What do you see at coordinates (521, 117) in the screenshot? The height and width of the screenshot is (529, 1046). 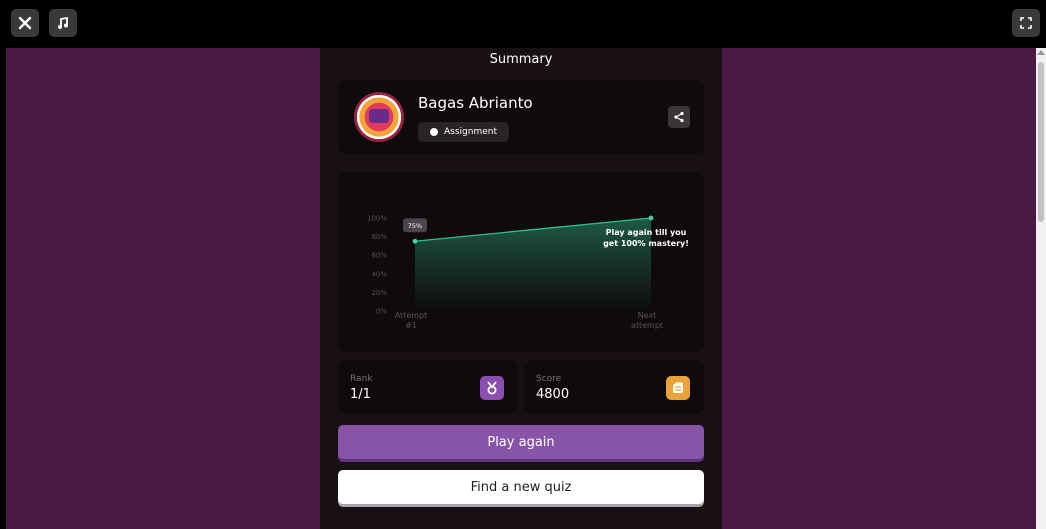 I see `user-card: Bagas Abrianto Assignment` at bounding box center [521, 117].